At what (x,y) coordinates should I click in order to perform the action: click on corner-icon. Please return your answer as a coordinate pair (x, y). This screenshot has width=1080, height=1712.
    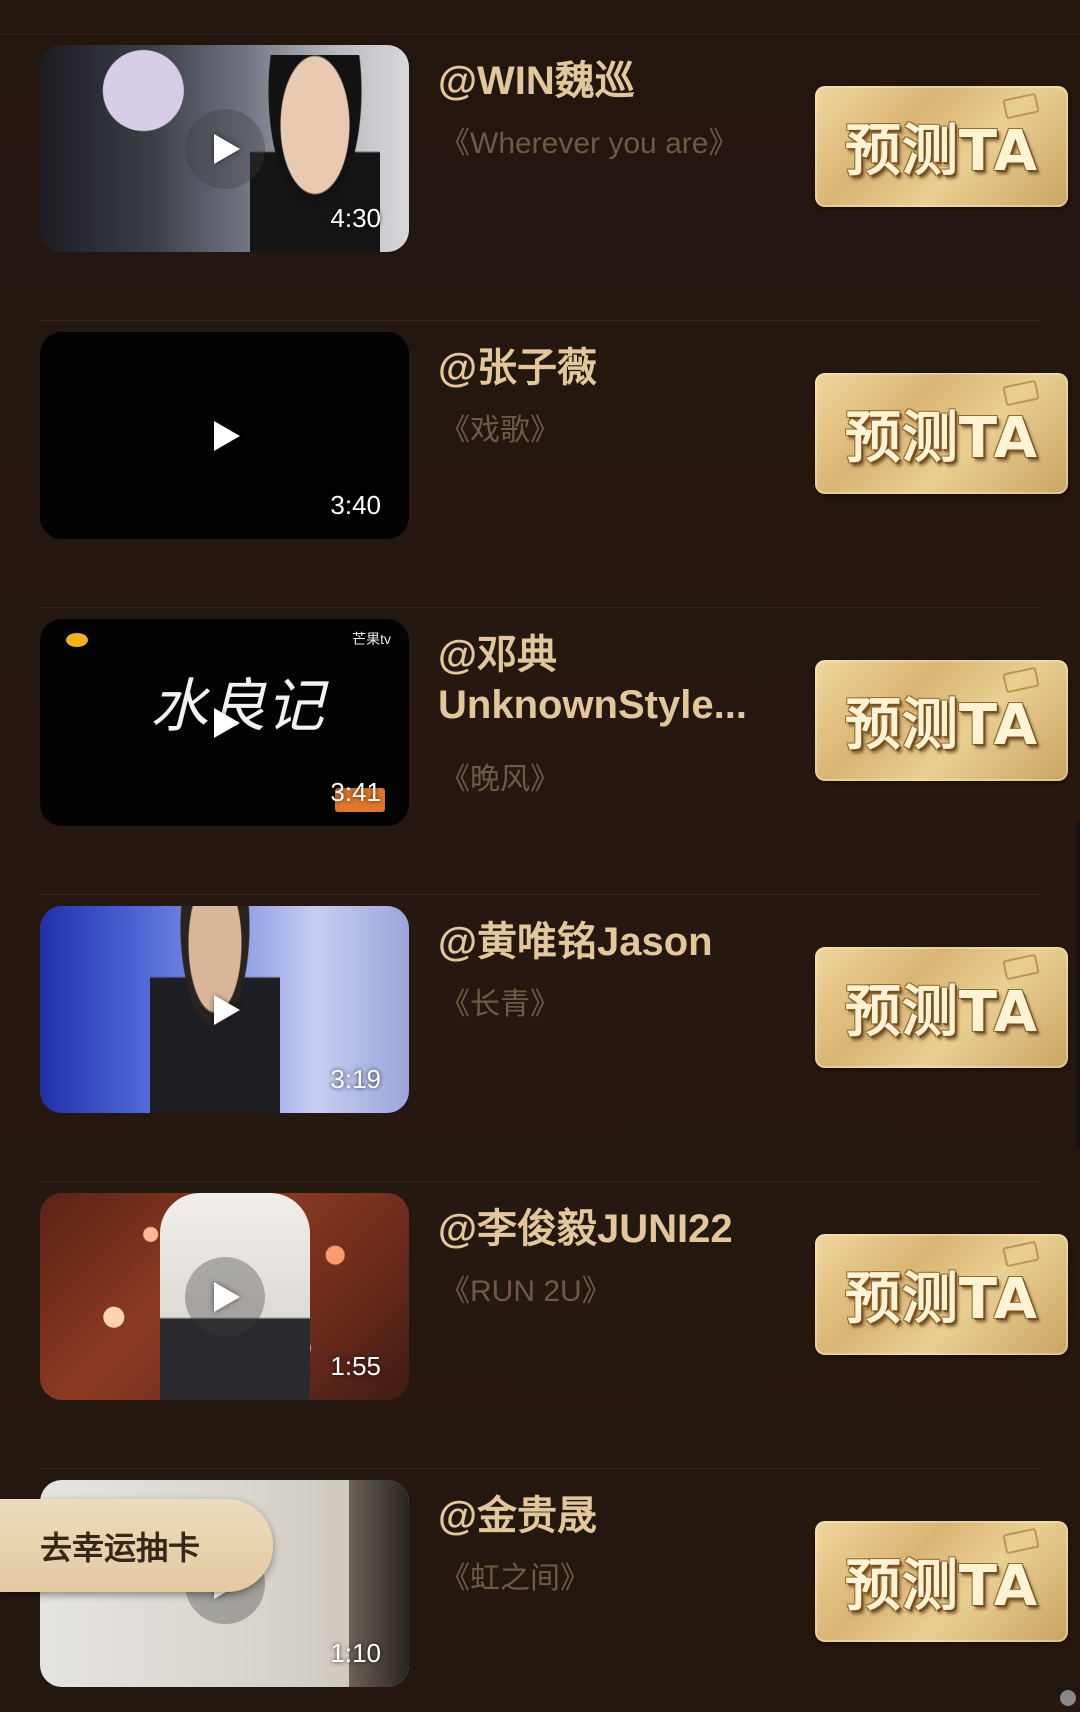
    Looking at the image, I should click on (1068, 1698).